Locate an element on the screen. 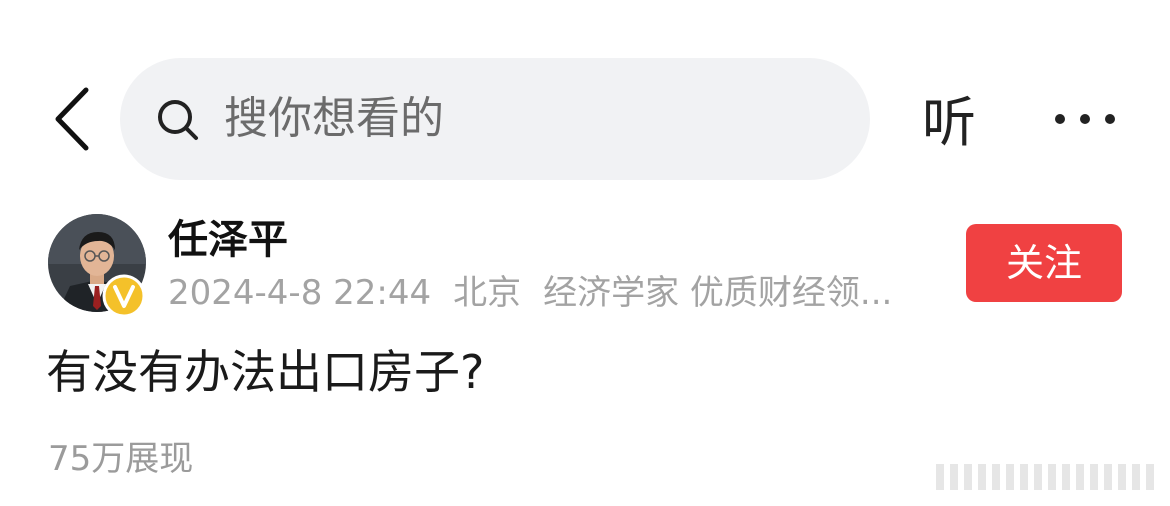  search-placeholder: 搜你想看的 is located at coordinates (334, 118).